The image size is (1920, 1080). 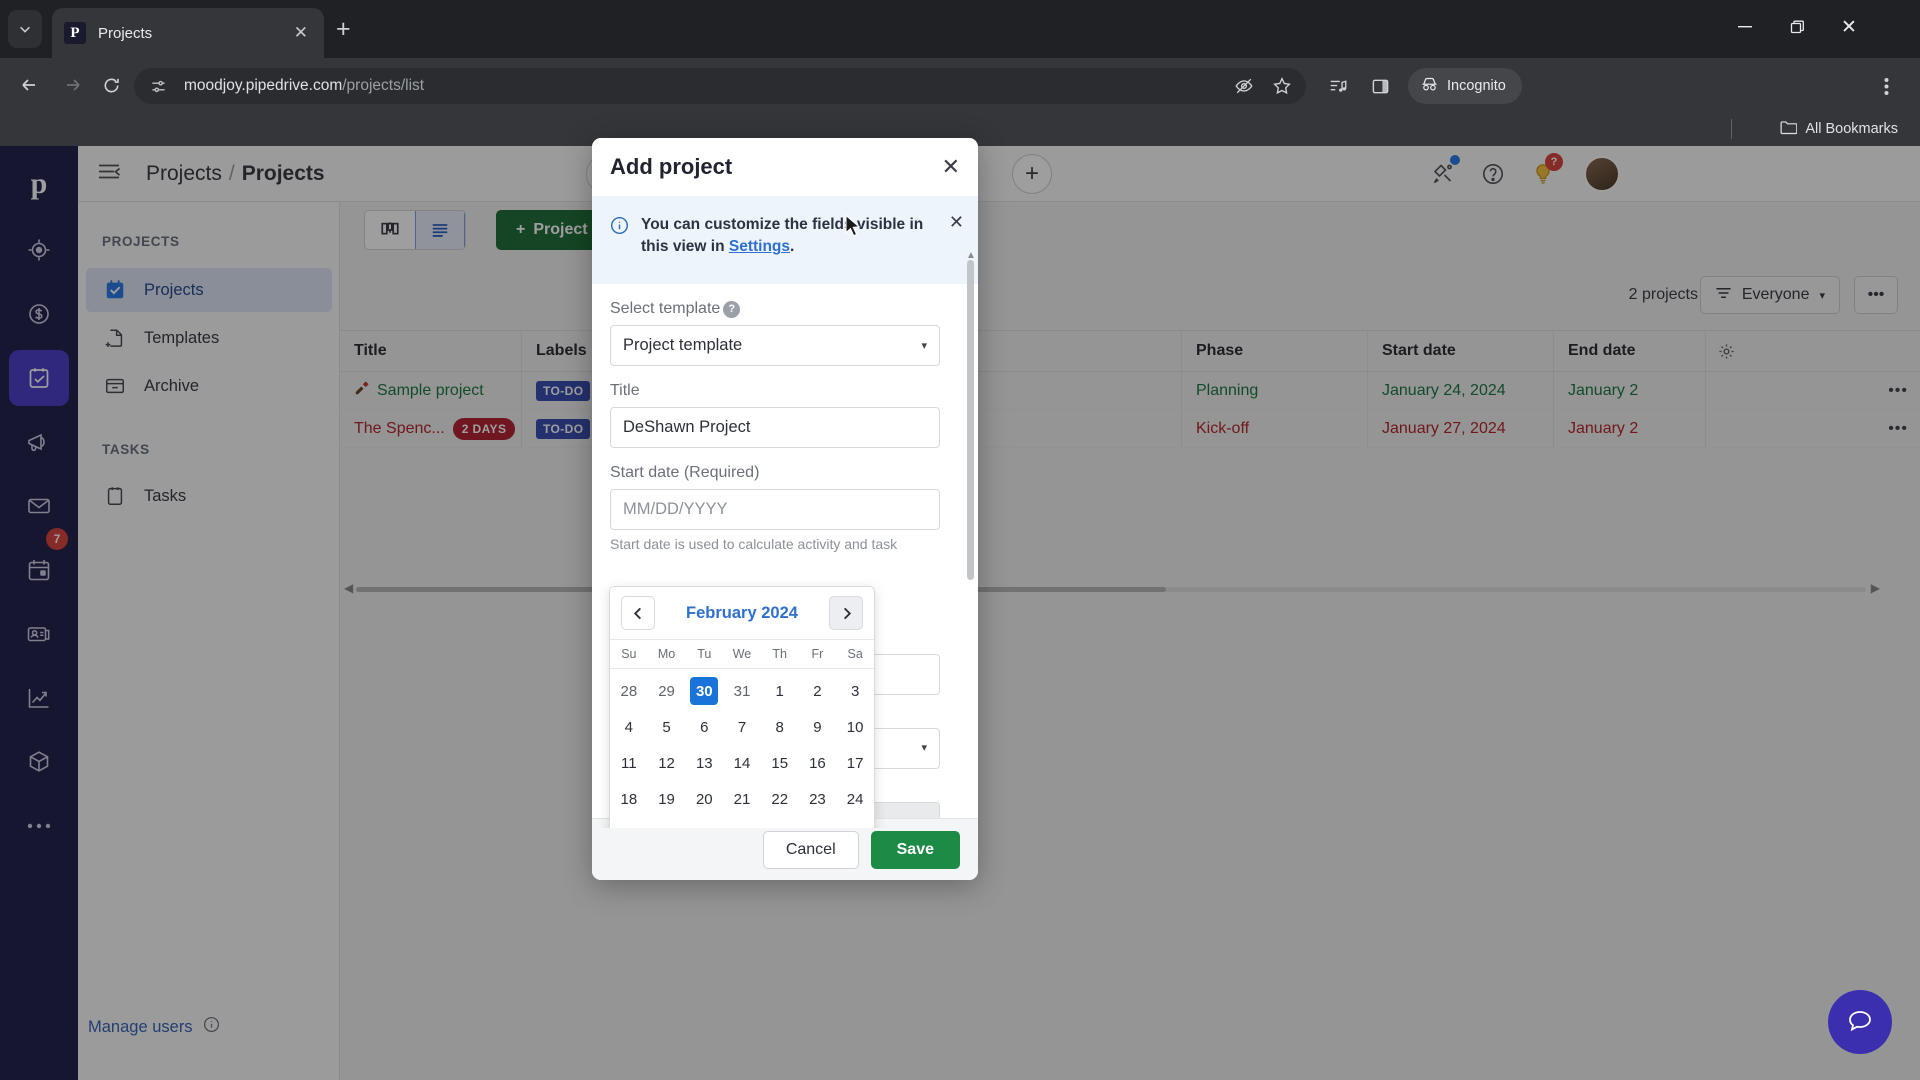 What do you see at coordinates (1380, 86) in the screenshot?
I see `side-panel-icon` at bounding box center [1380, 86].